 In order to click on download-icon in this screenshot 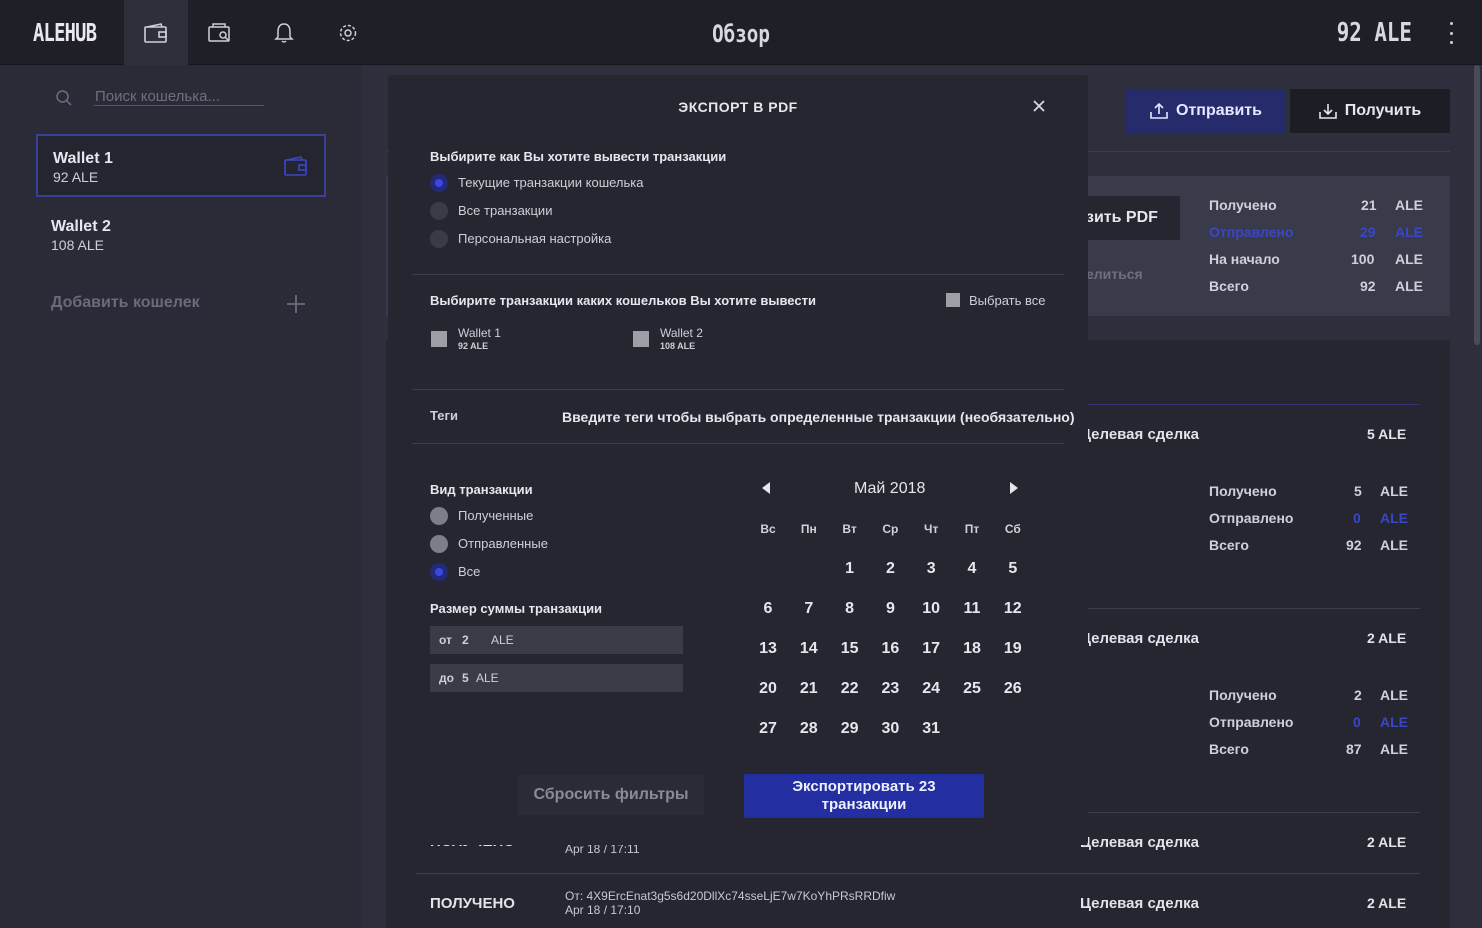, I will do `click(1327, 111)`.